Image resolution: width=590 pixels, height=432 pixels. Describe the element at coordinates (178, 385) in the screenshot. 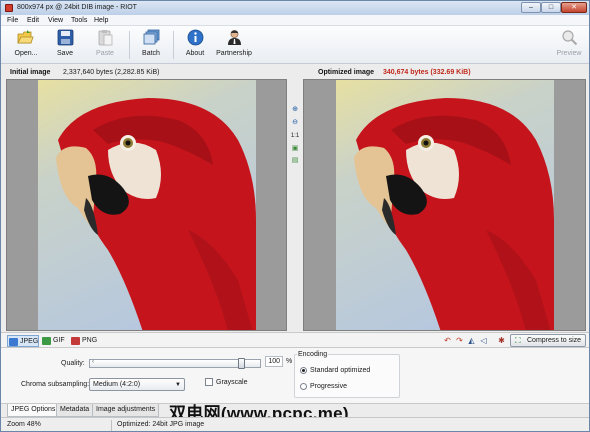

I see `chevron-down-icon: ▼` at that location.